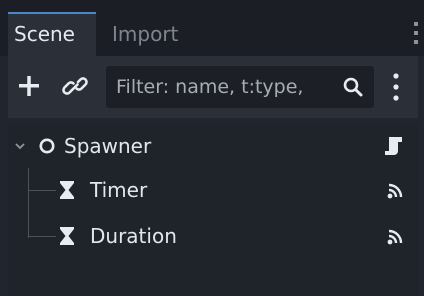  What do you see at coordinates (133, 236) in the screenshot?
I see `tree-item-label: Duration` at bounding box center [133, 236].